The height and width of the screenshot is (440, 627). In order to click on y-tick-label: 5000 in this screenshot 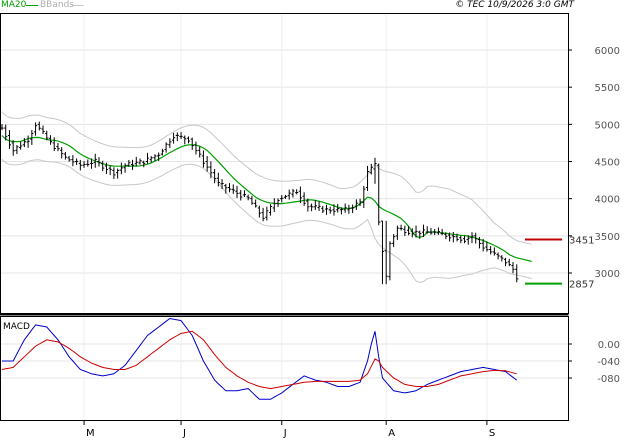, I will do `click(607, 125)`.